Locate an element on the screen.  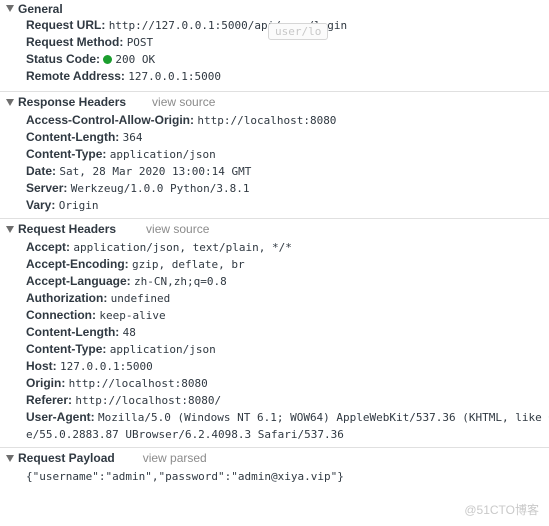
header-key: Connection: is located at coordinates (61, 315).